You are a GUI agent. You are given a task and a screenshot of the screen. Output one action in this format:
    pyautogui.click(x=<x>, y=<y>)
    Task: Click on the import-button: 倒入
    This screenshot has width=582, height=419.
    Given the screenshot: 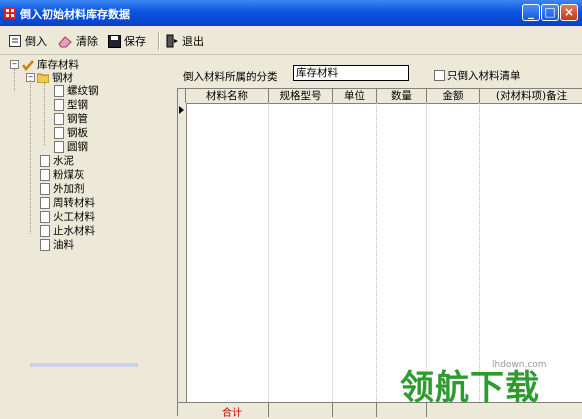 What is the action you would take?
    pyautogui.click(x=27, y=41)
    